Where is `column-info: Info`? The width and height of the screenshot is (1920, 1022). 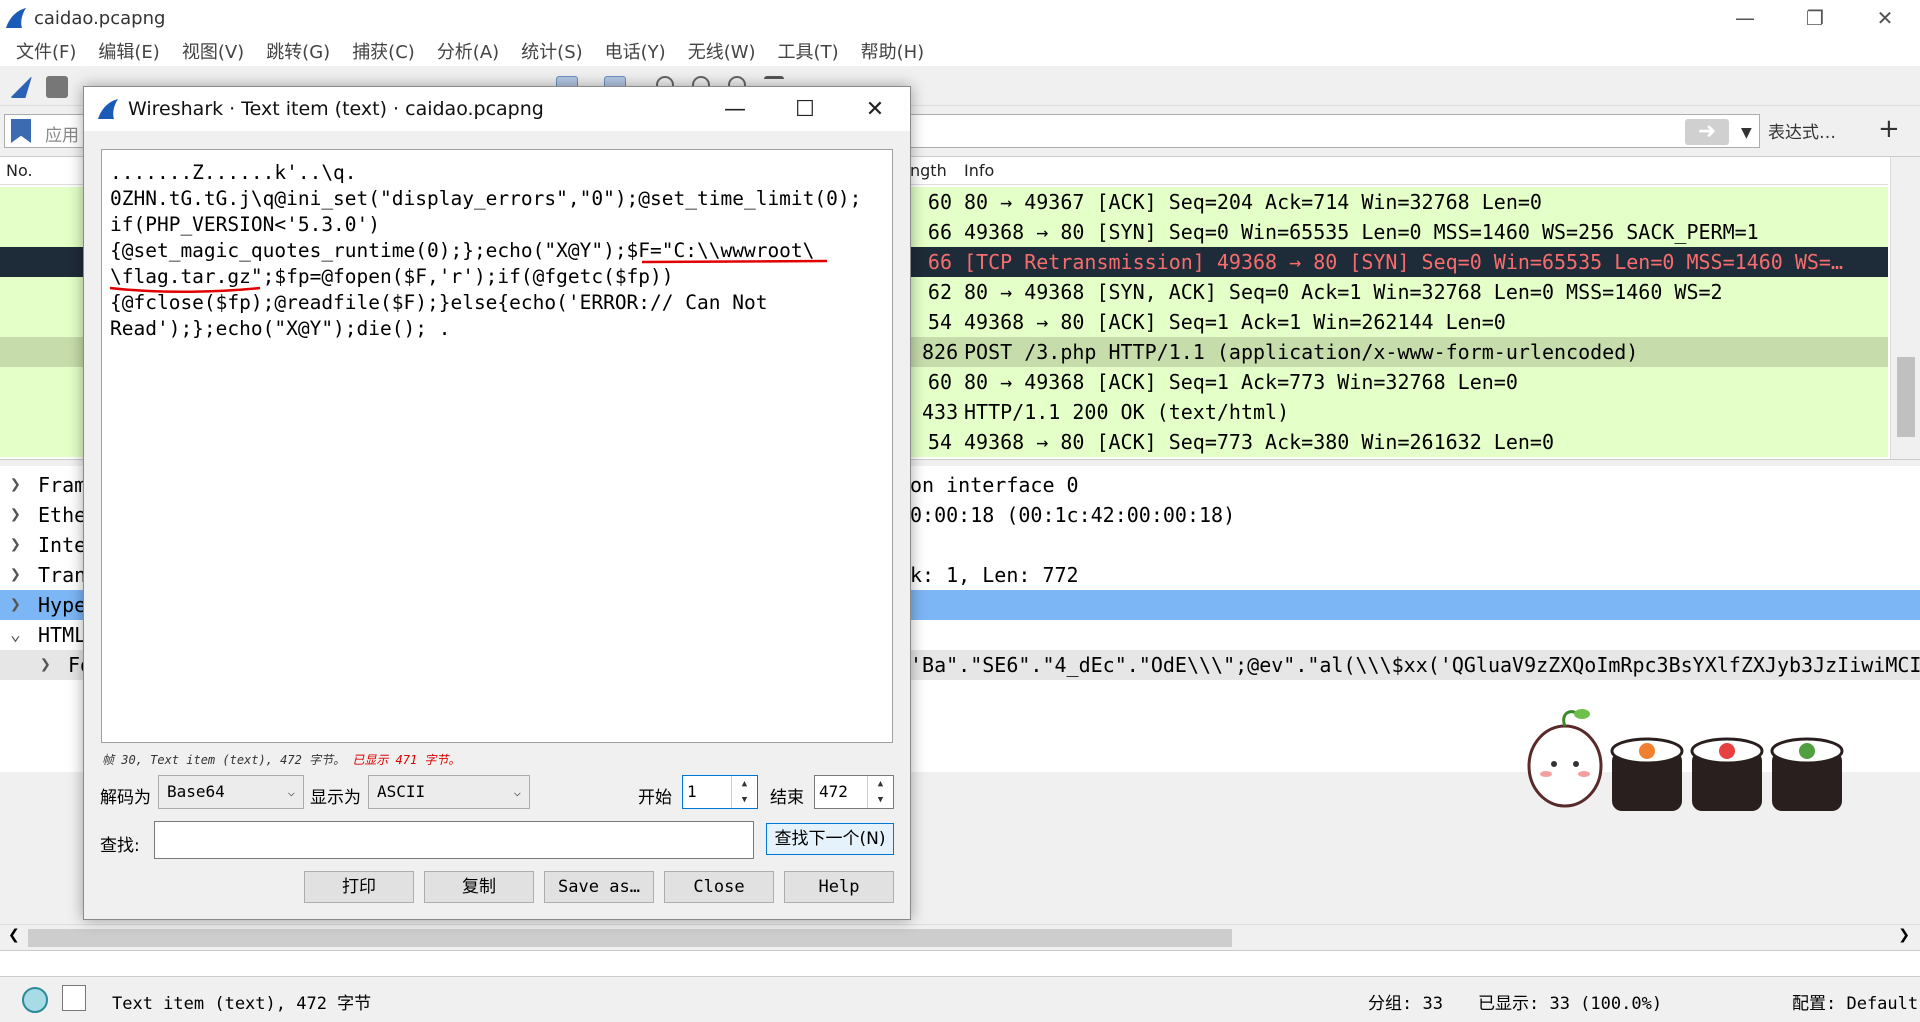 column-info: Info is located at coordinates (979, 170).